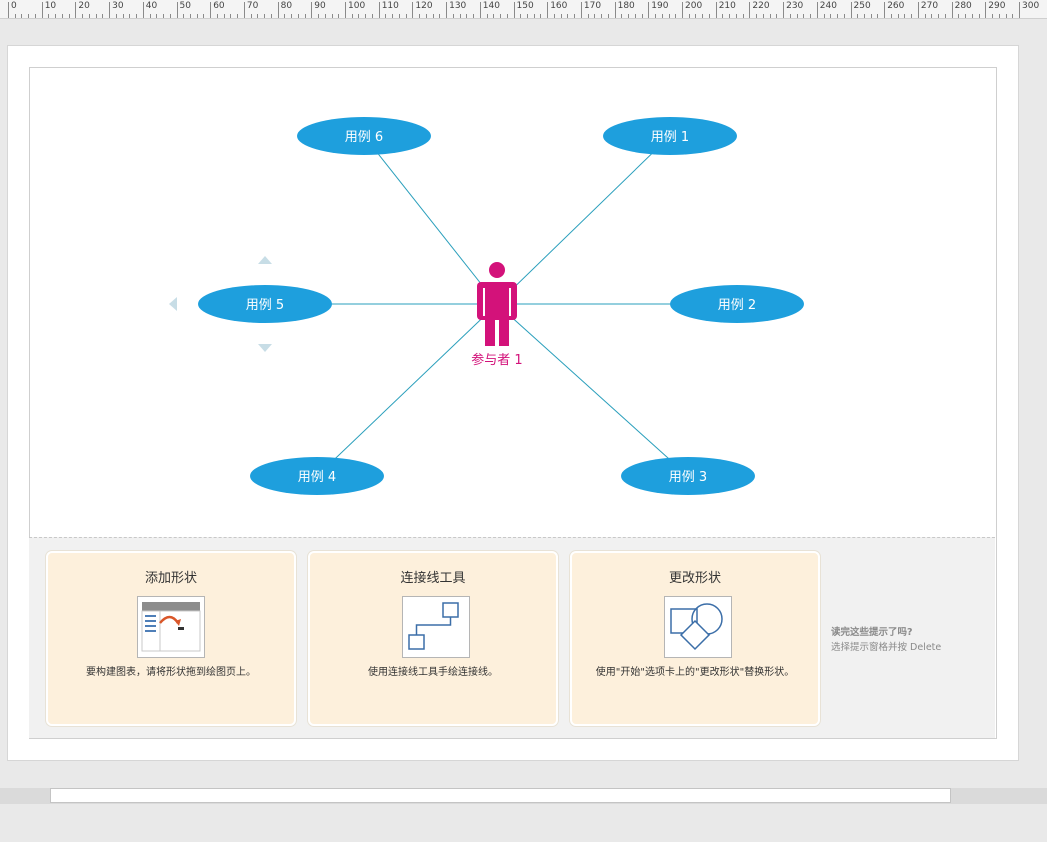 Image resolution: width=1047 pixels, height=842 pixels. What do you see at coordinates (173, 304) in the screenshot?
I see `resize-handle-left-icon` at bounding box center [173, 304].